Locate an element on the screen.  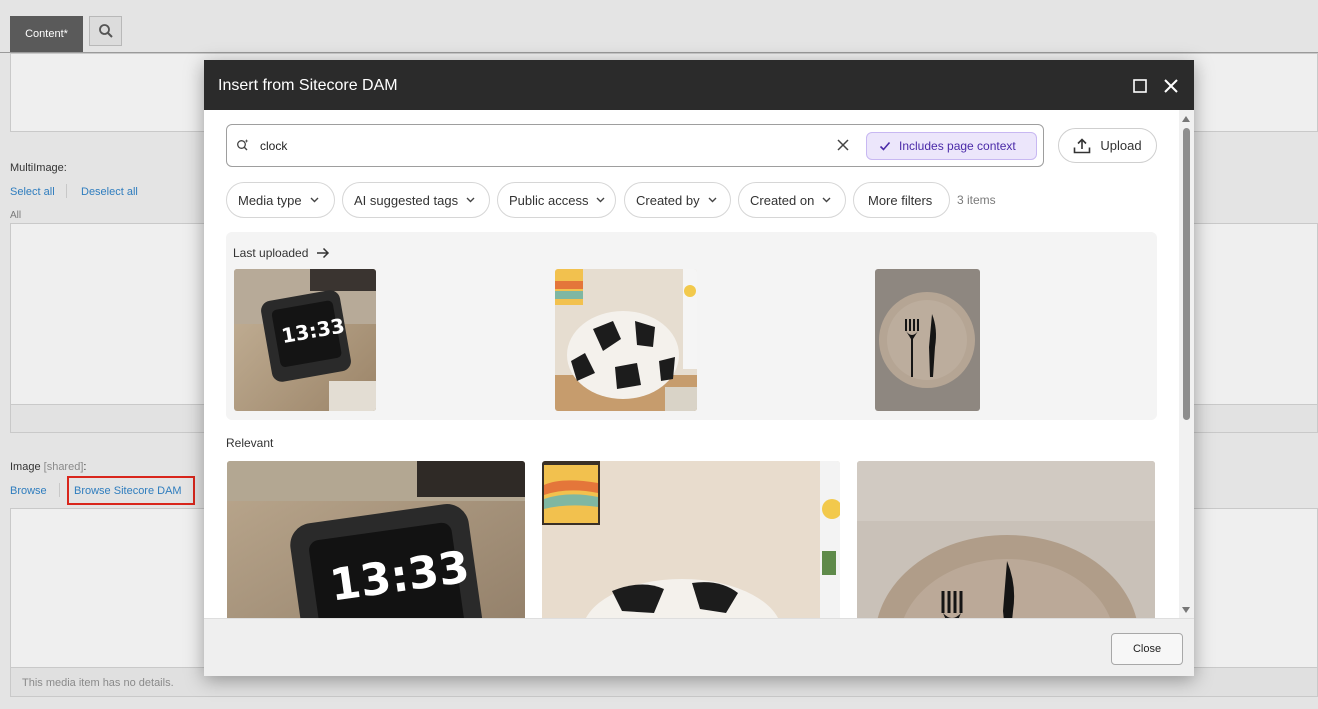
search-input: clock Includes page context is located at coordinates (635, 145).